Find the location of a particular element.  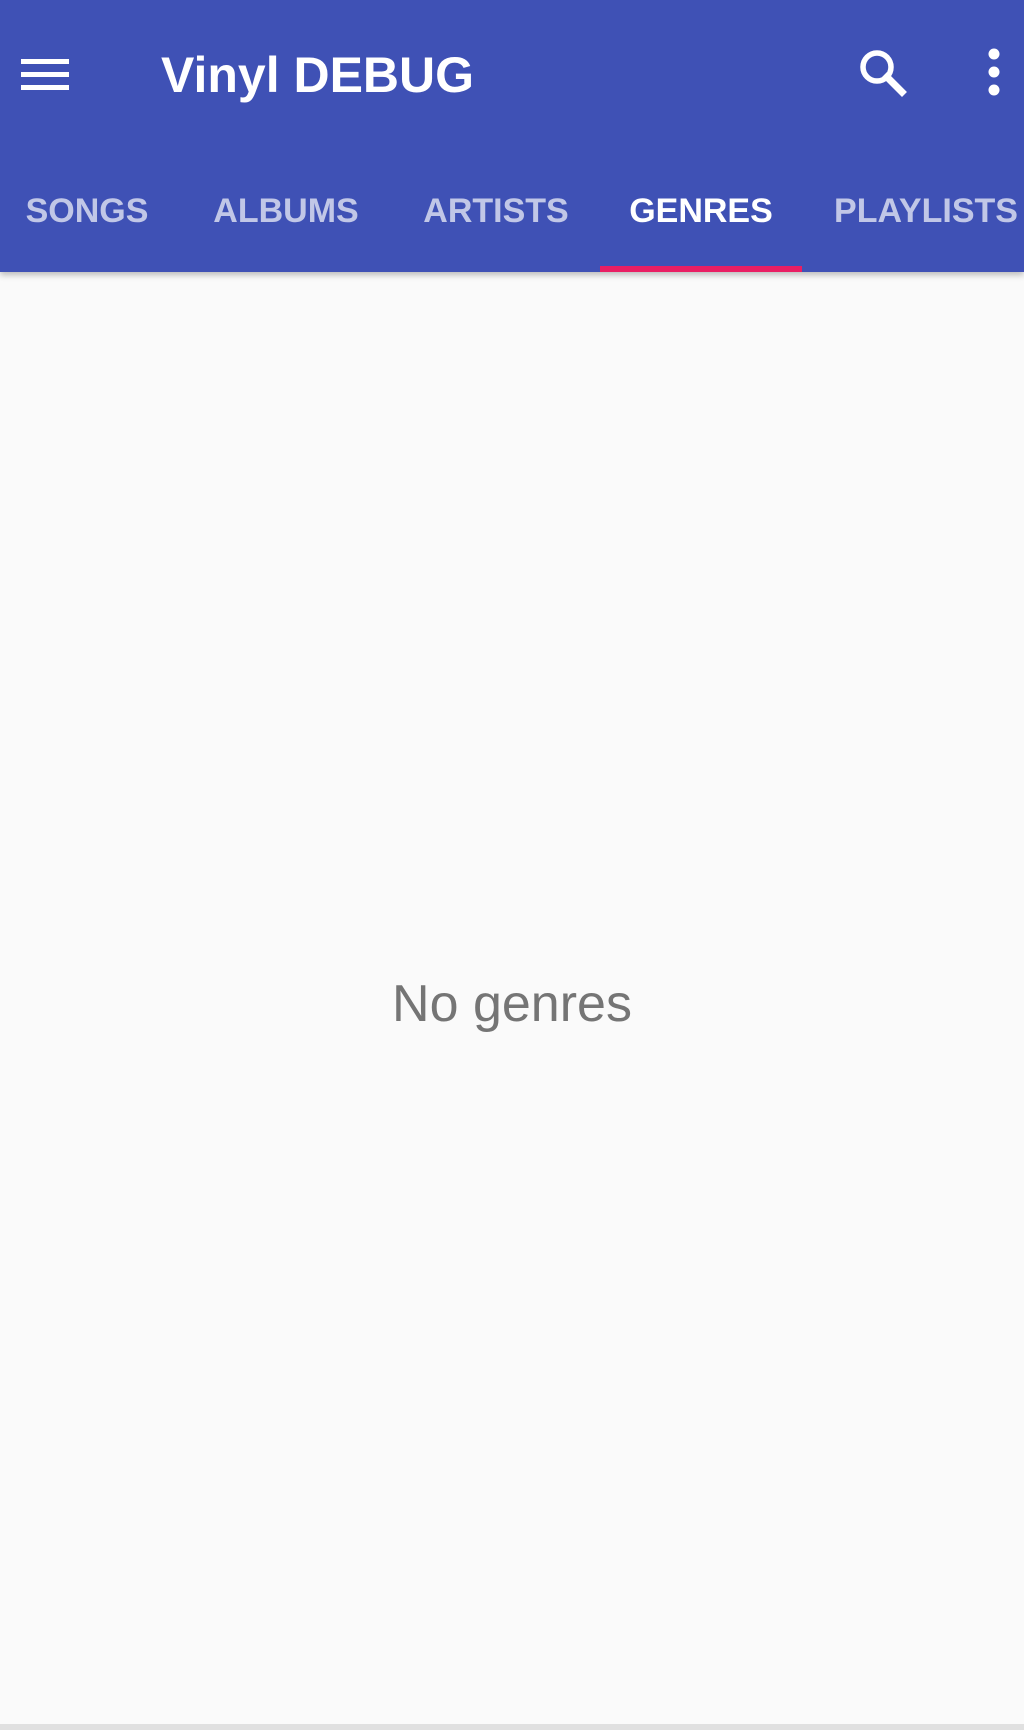

tab-songs: SONGS is located at coordinates (87, 211).